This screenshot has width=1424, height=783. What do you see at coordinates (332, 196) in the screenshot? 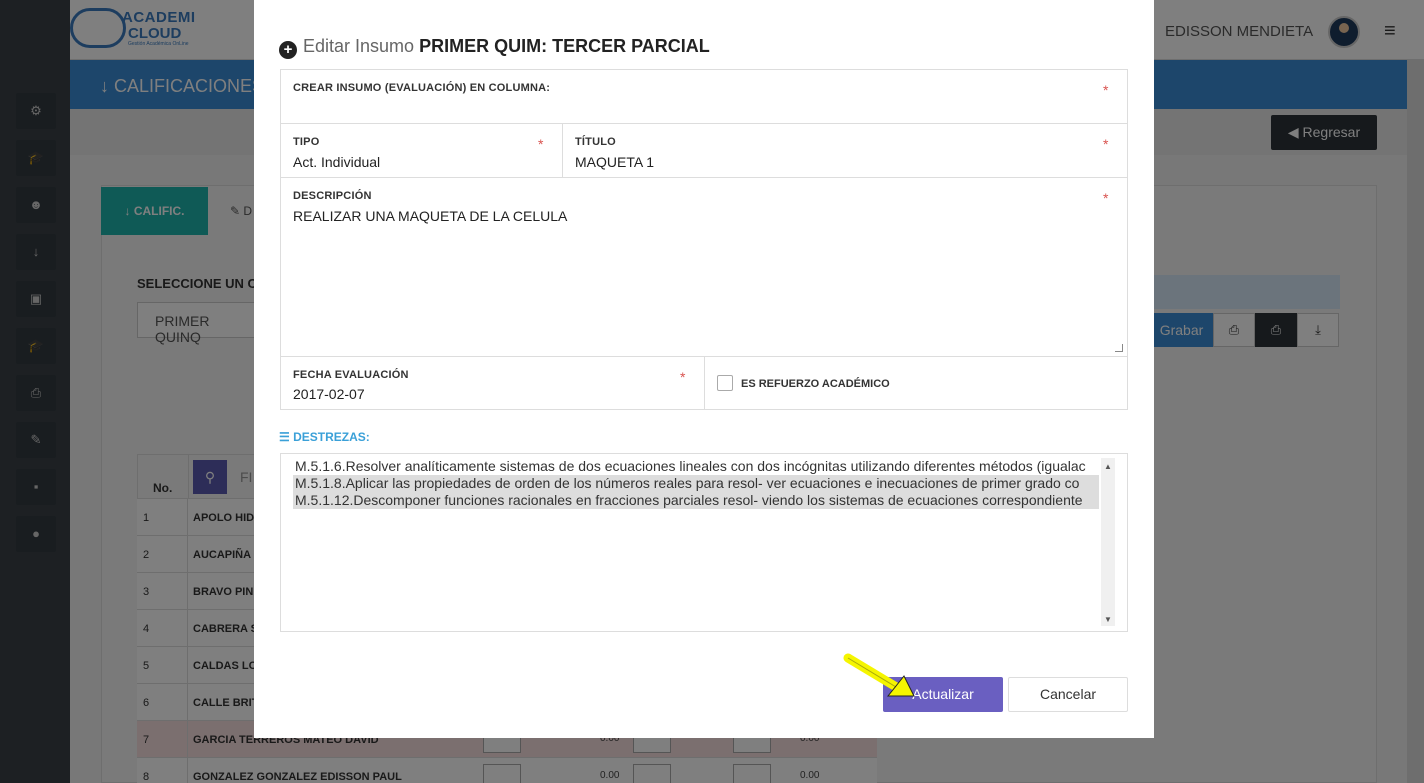
I see `descripcion-label: DESCRIPCIÓN` at bounding box center [332, 196].